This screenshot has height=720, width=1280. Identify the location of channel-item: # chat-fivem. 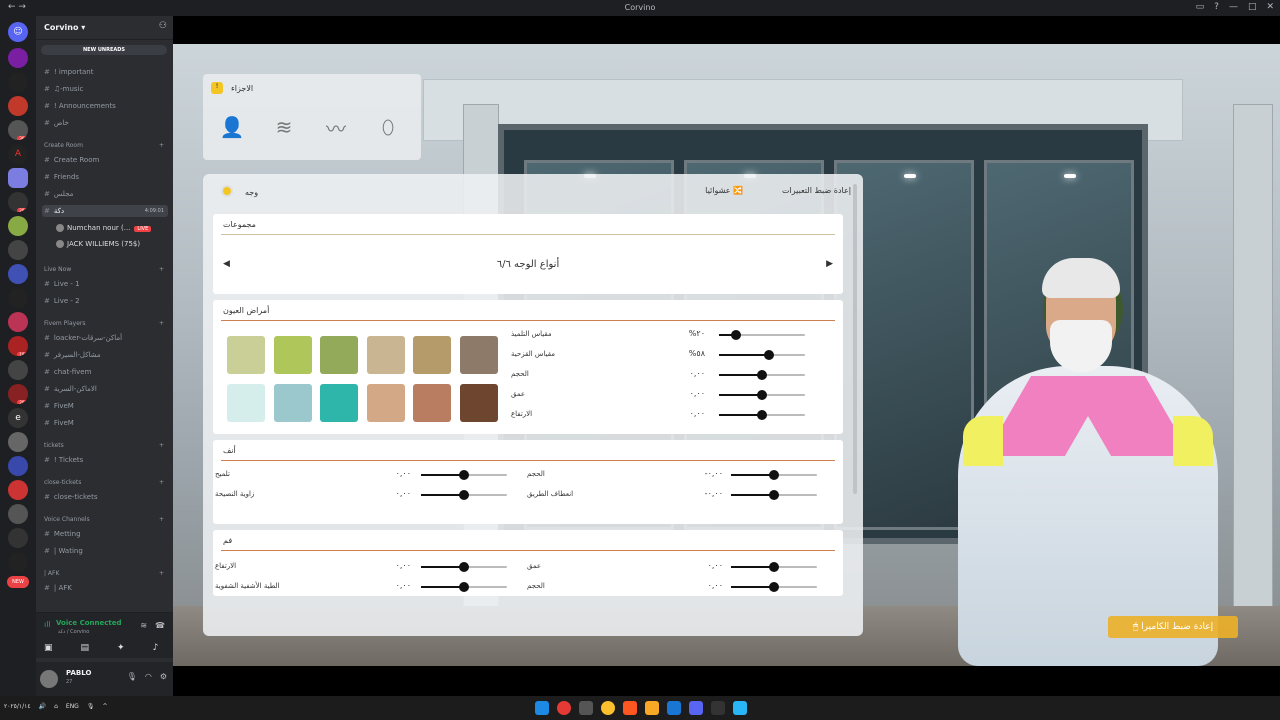
(106, 372).